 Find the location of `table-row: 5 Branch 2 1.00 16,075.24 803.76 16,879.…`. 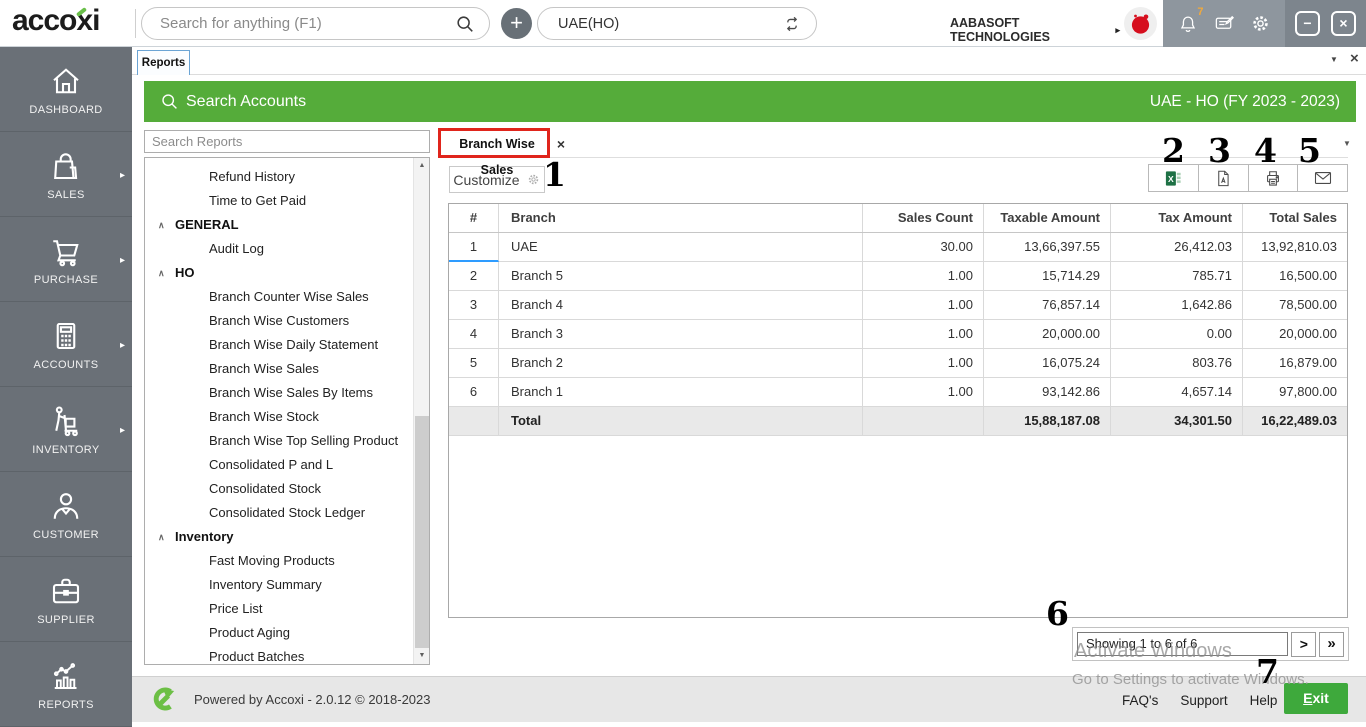

table-row: 5 Branch 2 1.00 16,075.24 803.76 16,879.… is located at coordinates (898, 363).